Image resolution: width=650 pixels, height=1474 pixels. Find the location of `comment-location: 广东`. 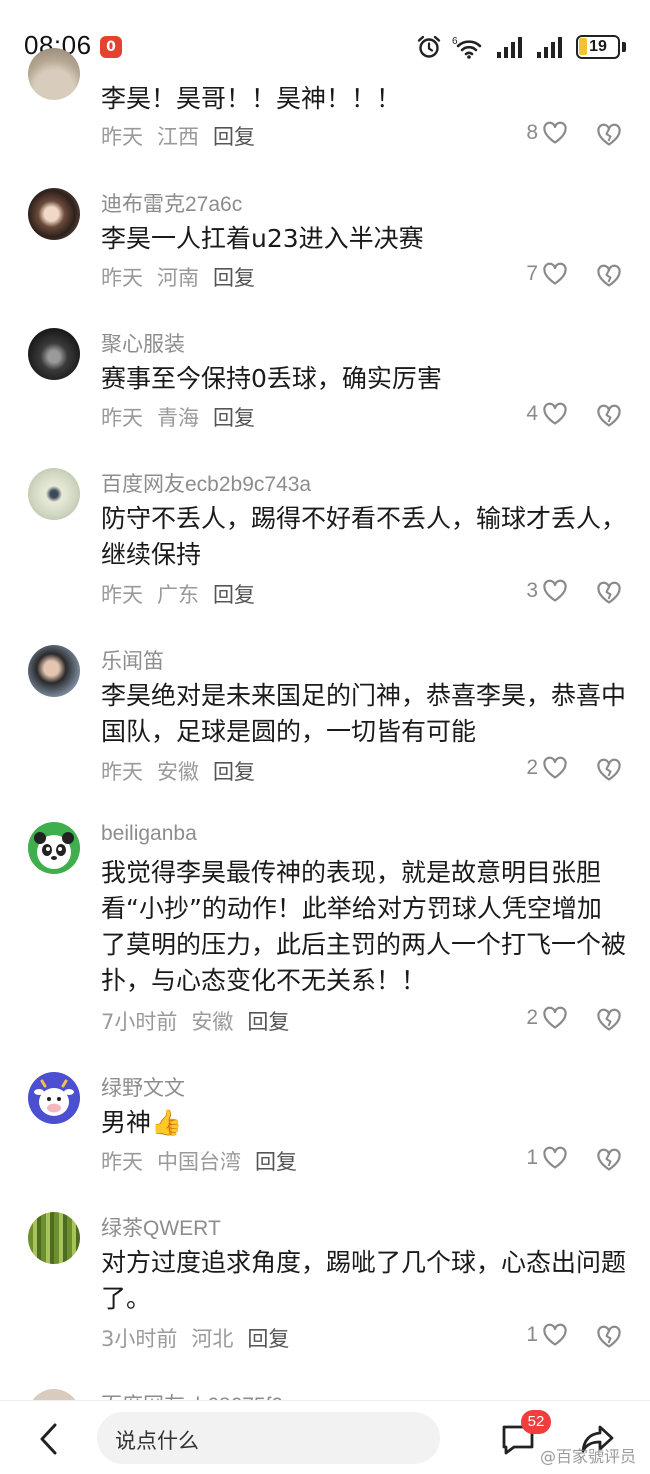

comment-location: 广东 is located at coordinates (178, 595).